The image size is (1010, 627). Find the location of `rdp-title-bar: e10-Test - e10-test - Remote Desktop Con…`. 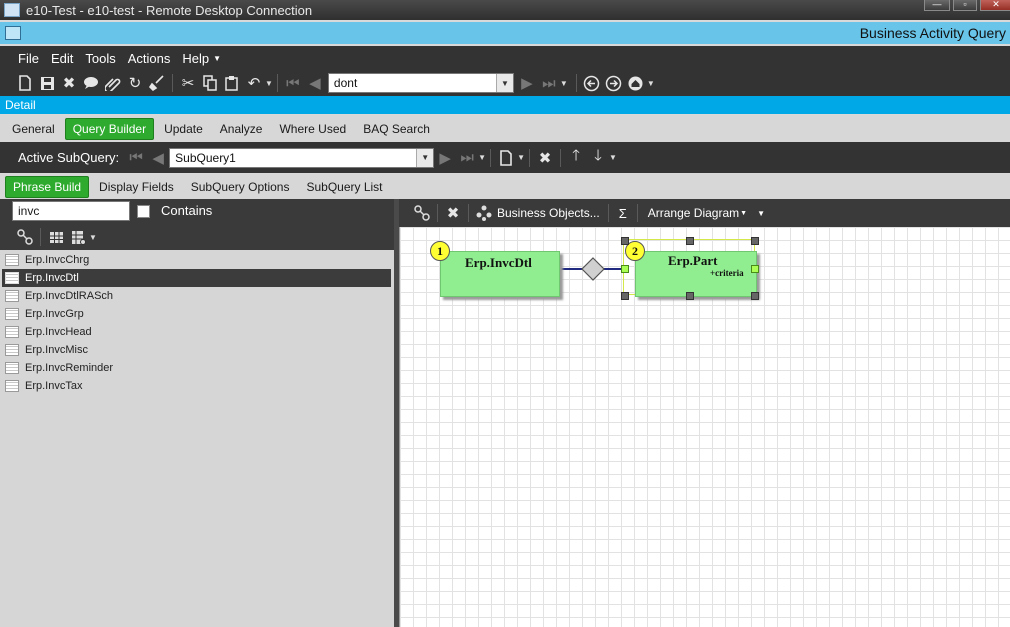

rdp-title-bar: e10-Test - e10-test - Remote Desktop Con… is located at coordinates (505, 10).